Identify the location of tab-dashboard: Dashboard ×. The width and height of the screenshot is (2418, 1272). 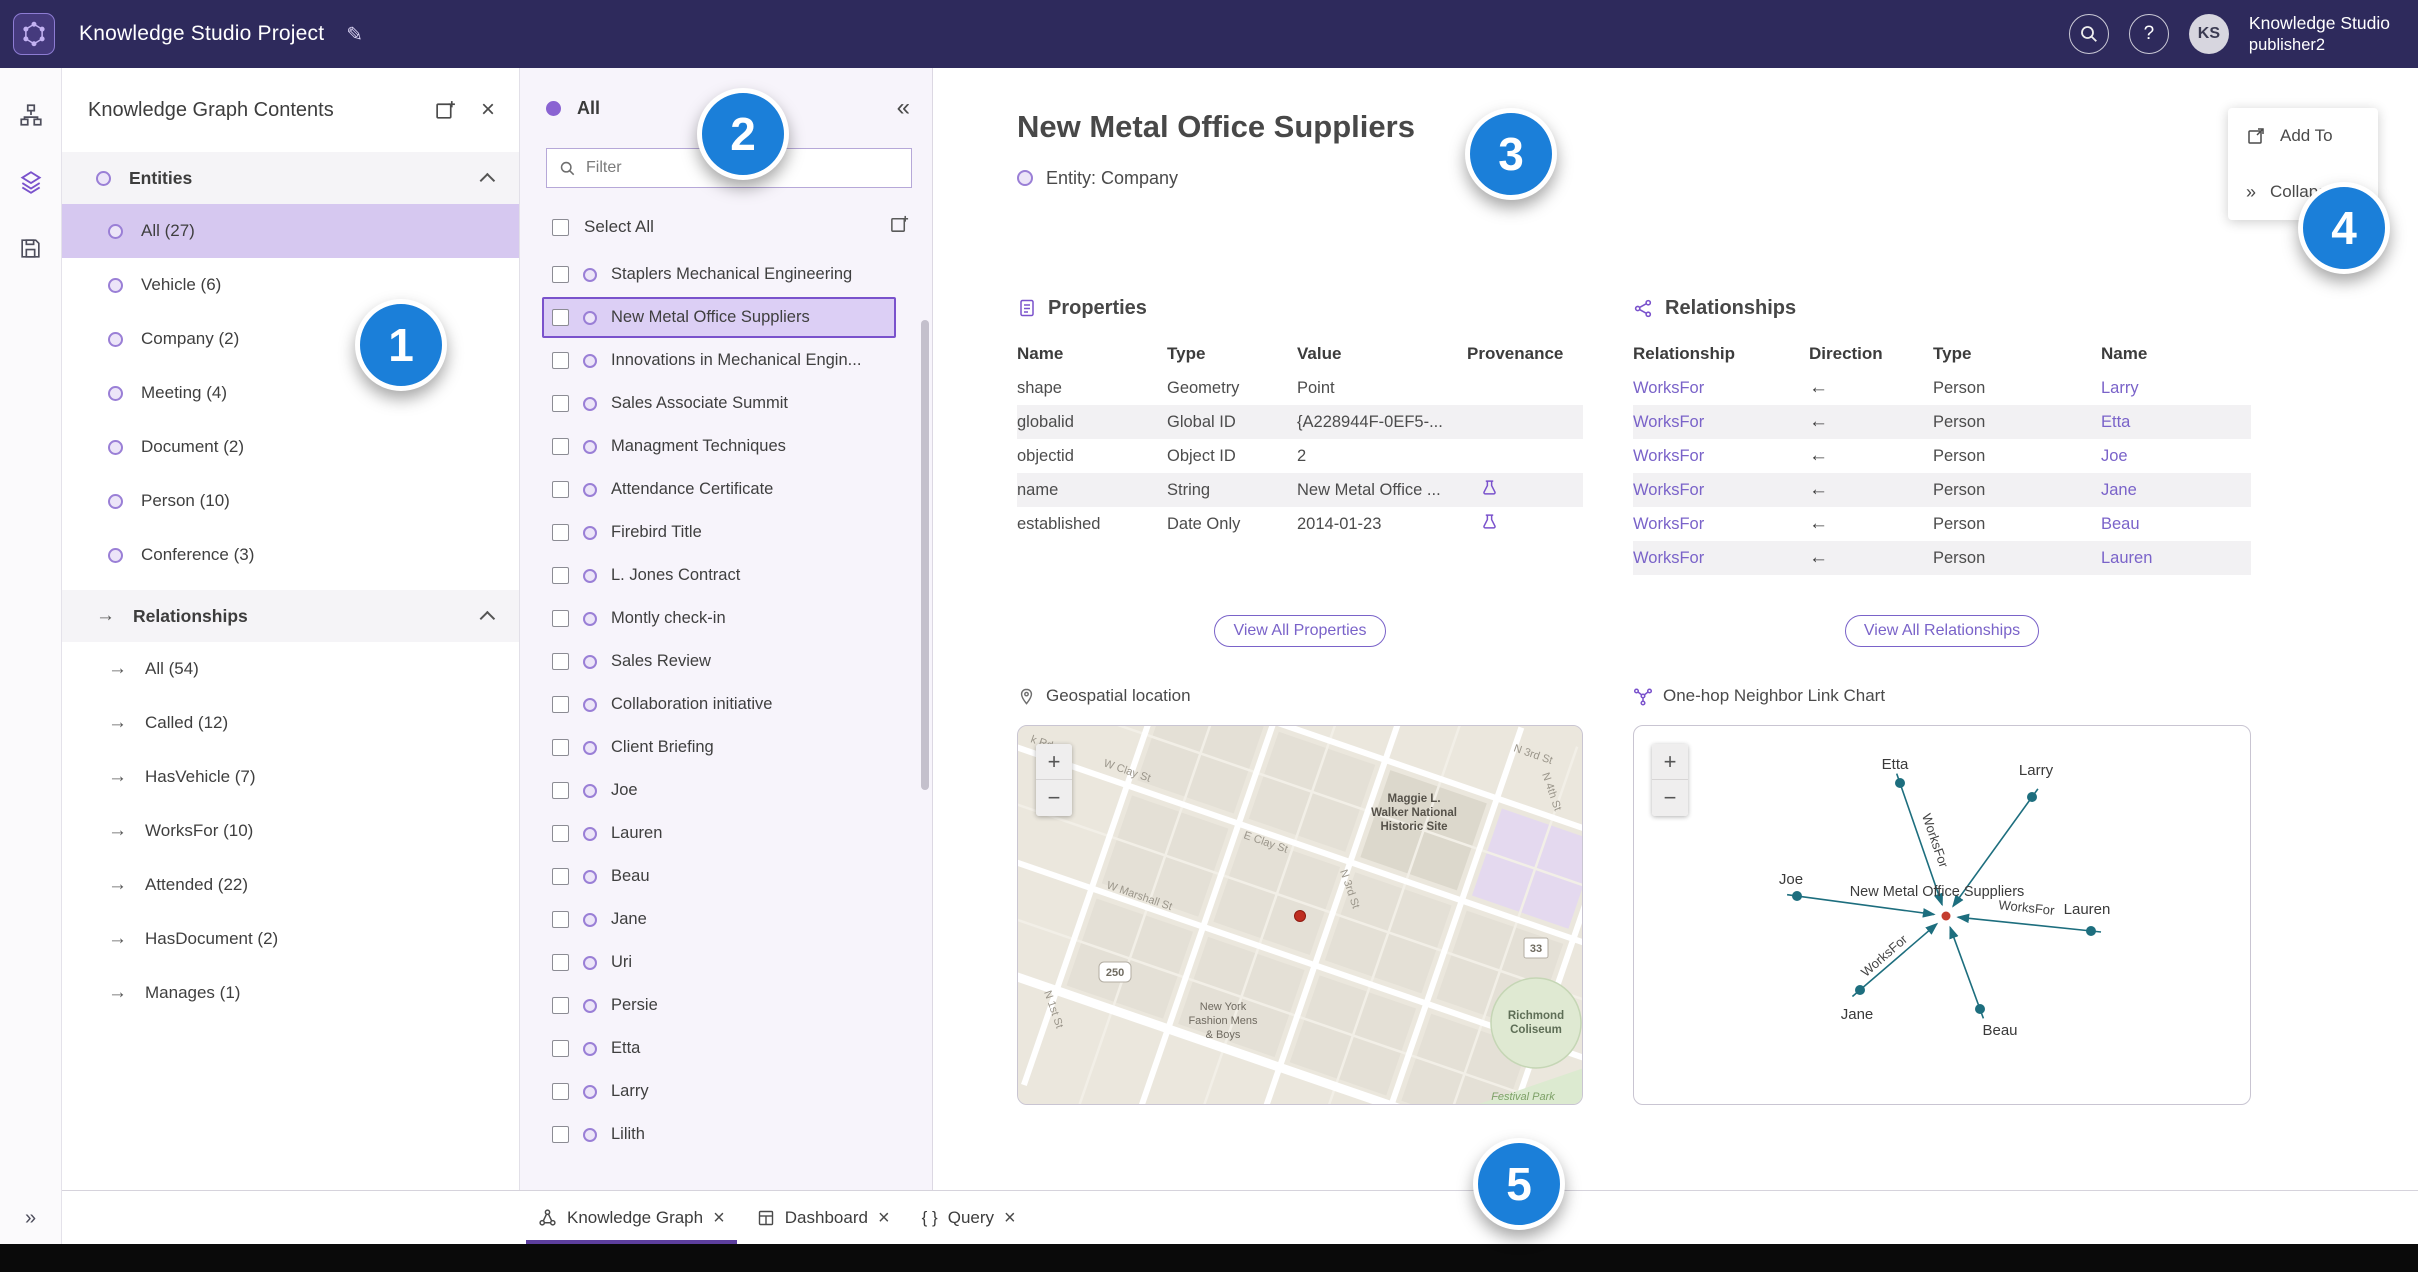
(823, 1217).